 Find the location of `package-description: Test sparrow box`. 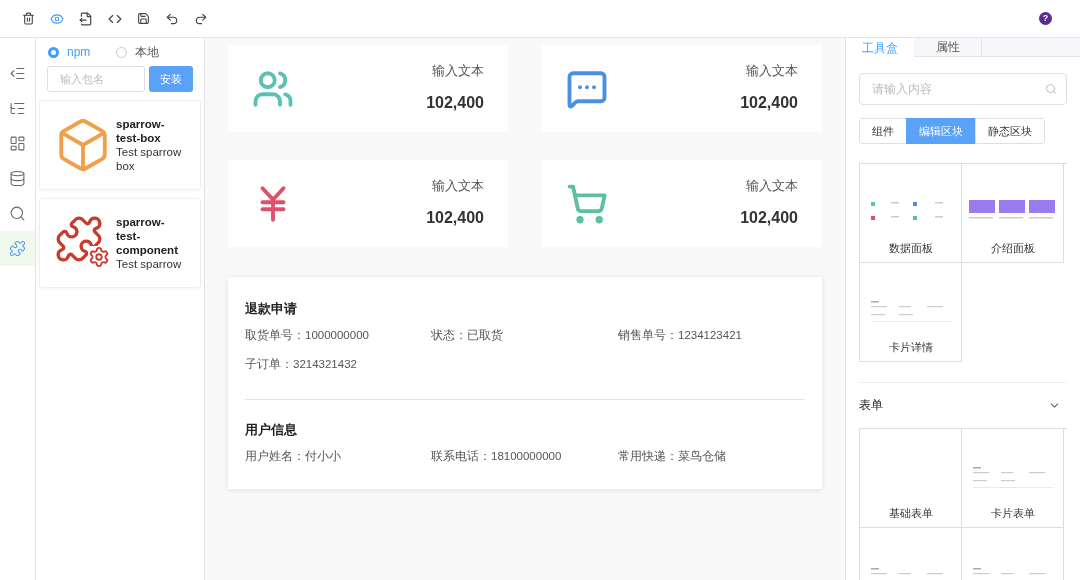

package-description: Test sparrow box is located at coordinates (149, 159).